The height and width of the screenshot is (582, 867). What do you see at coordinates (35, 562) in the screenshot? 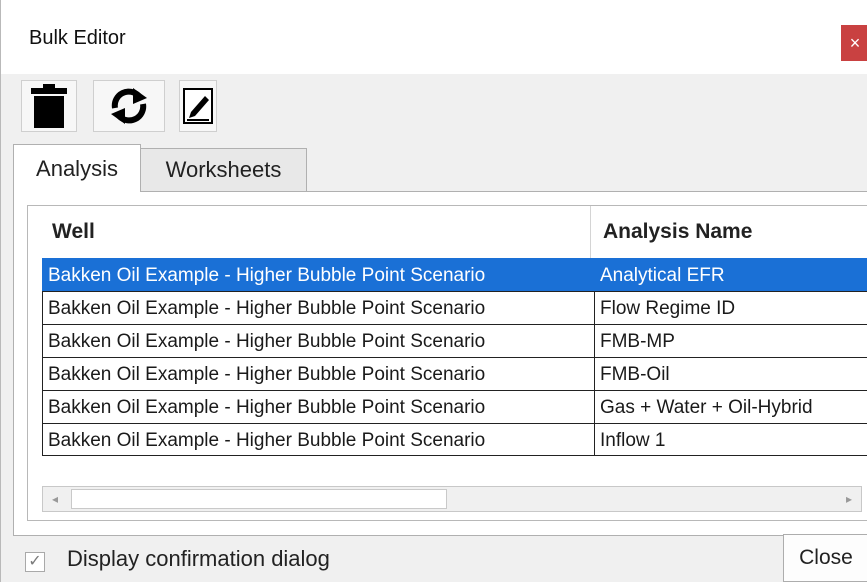
I see `confirmation-checkbox: ✓` at bounding box center [35, 562].